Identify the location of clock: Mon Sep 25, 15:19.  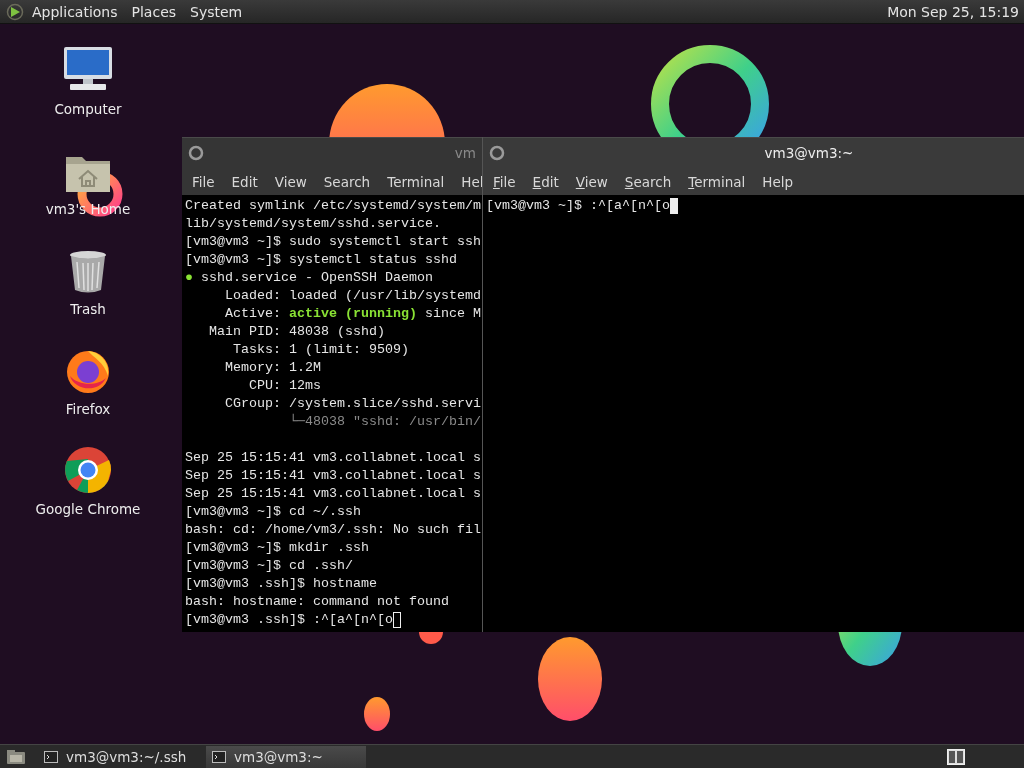
(953, 11).